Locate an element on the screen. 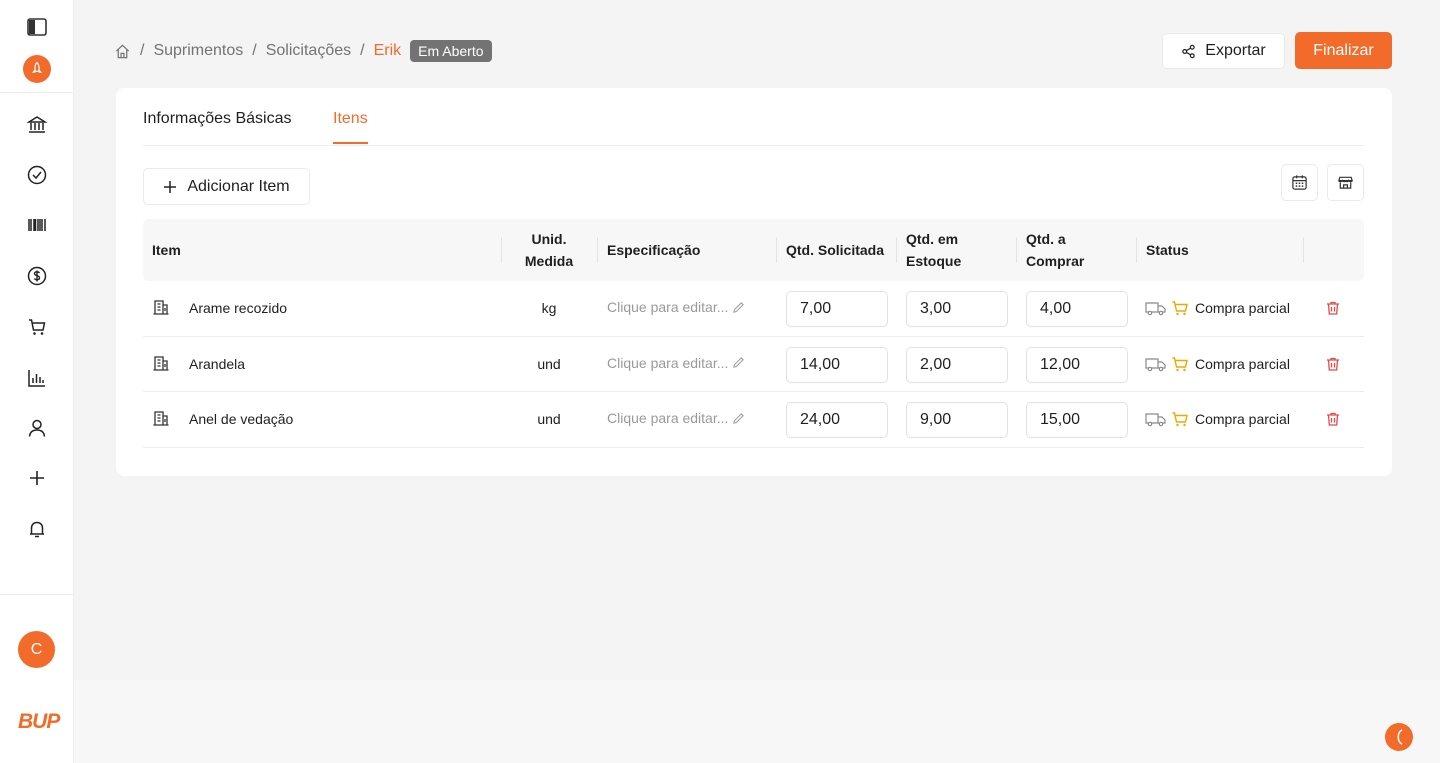  header-unit: Unid. Medida is located at coordinates (549, 250).